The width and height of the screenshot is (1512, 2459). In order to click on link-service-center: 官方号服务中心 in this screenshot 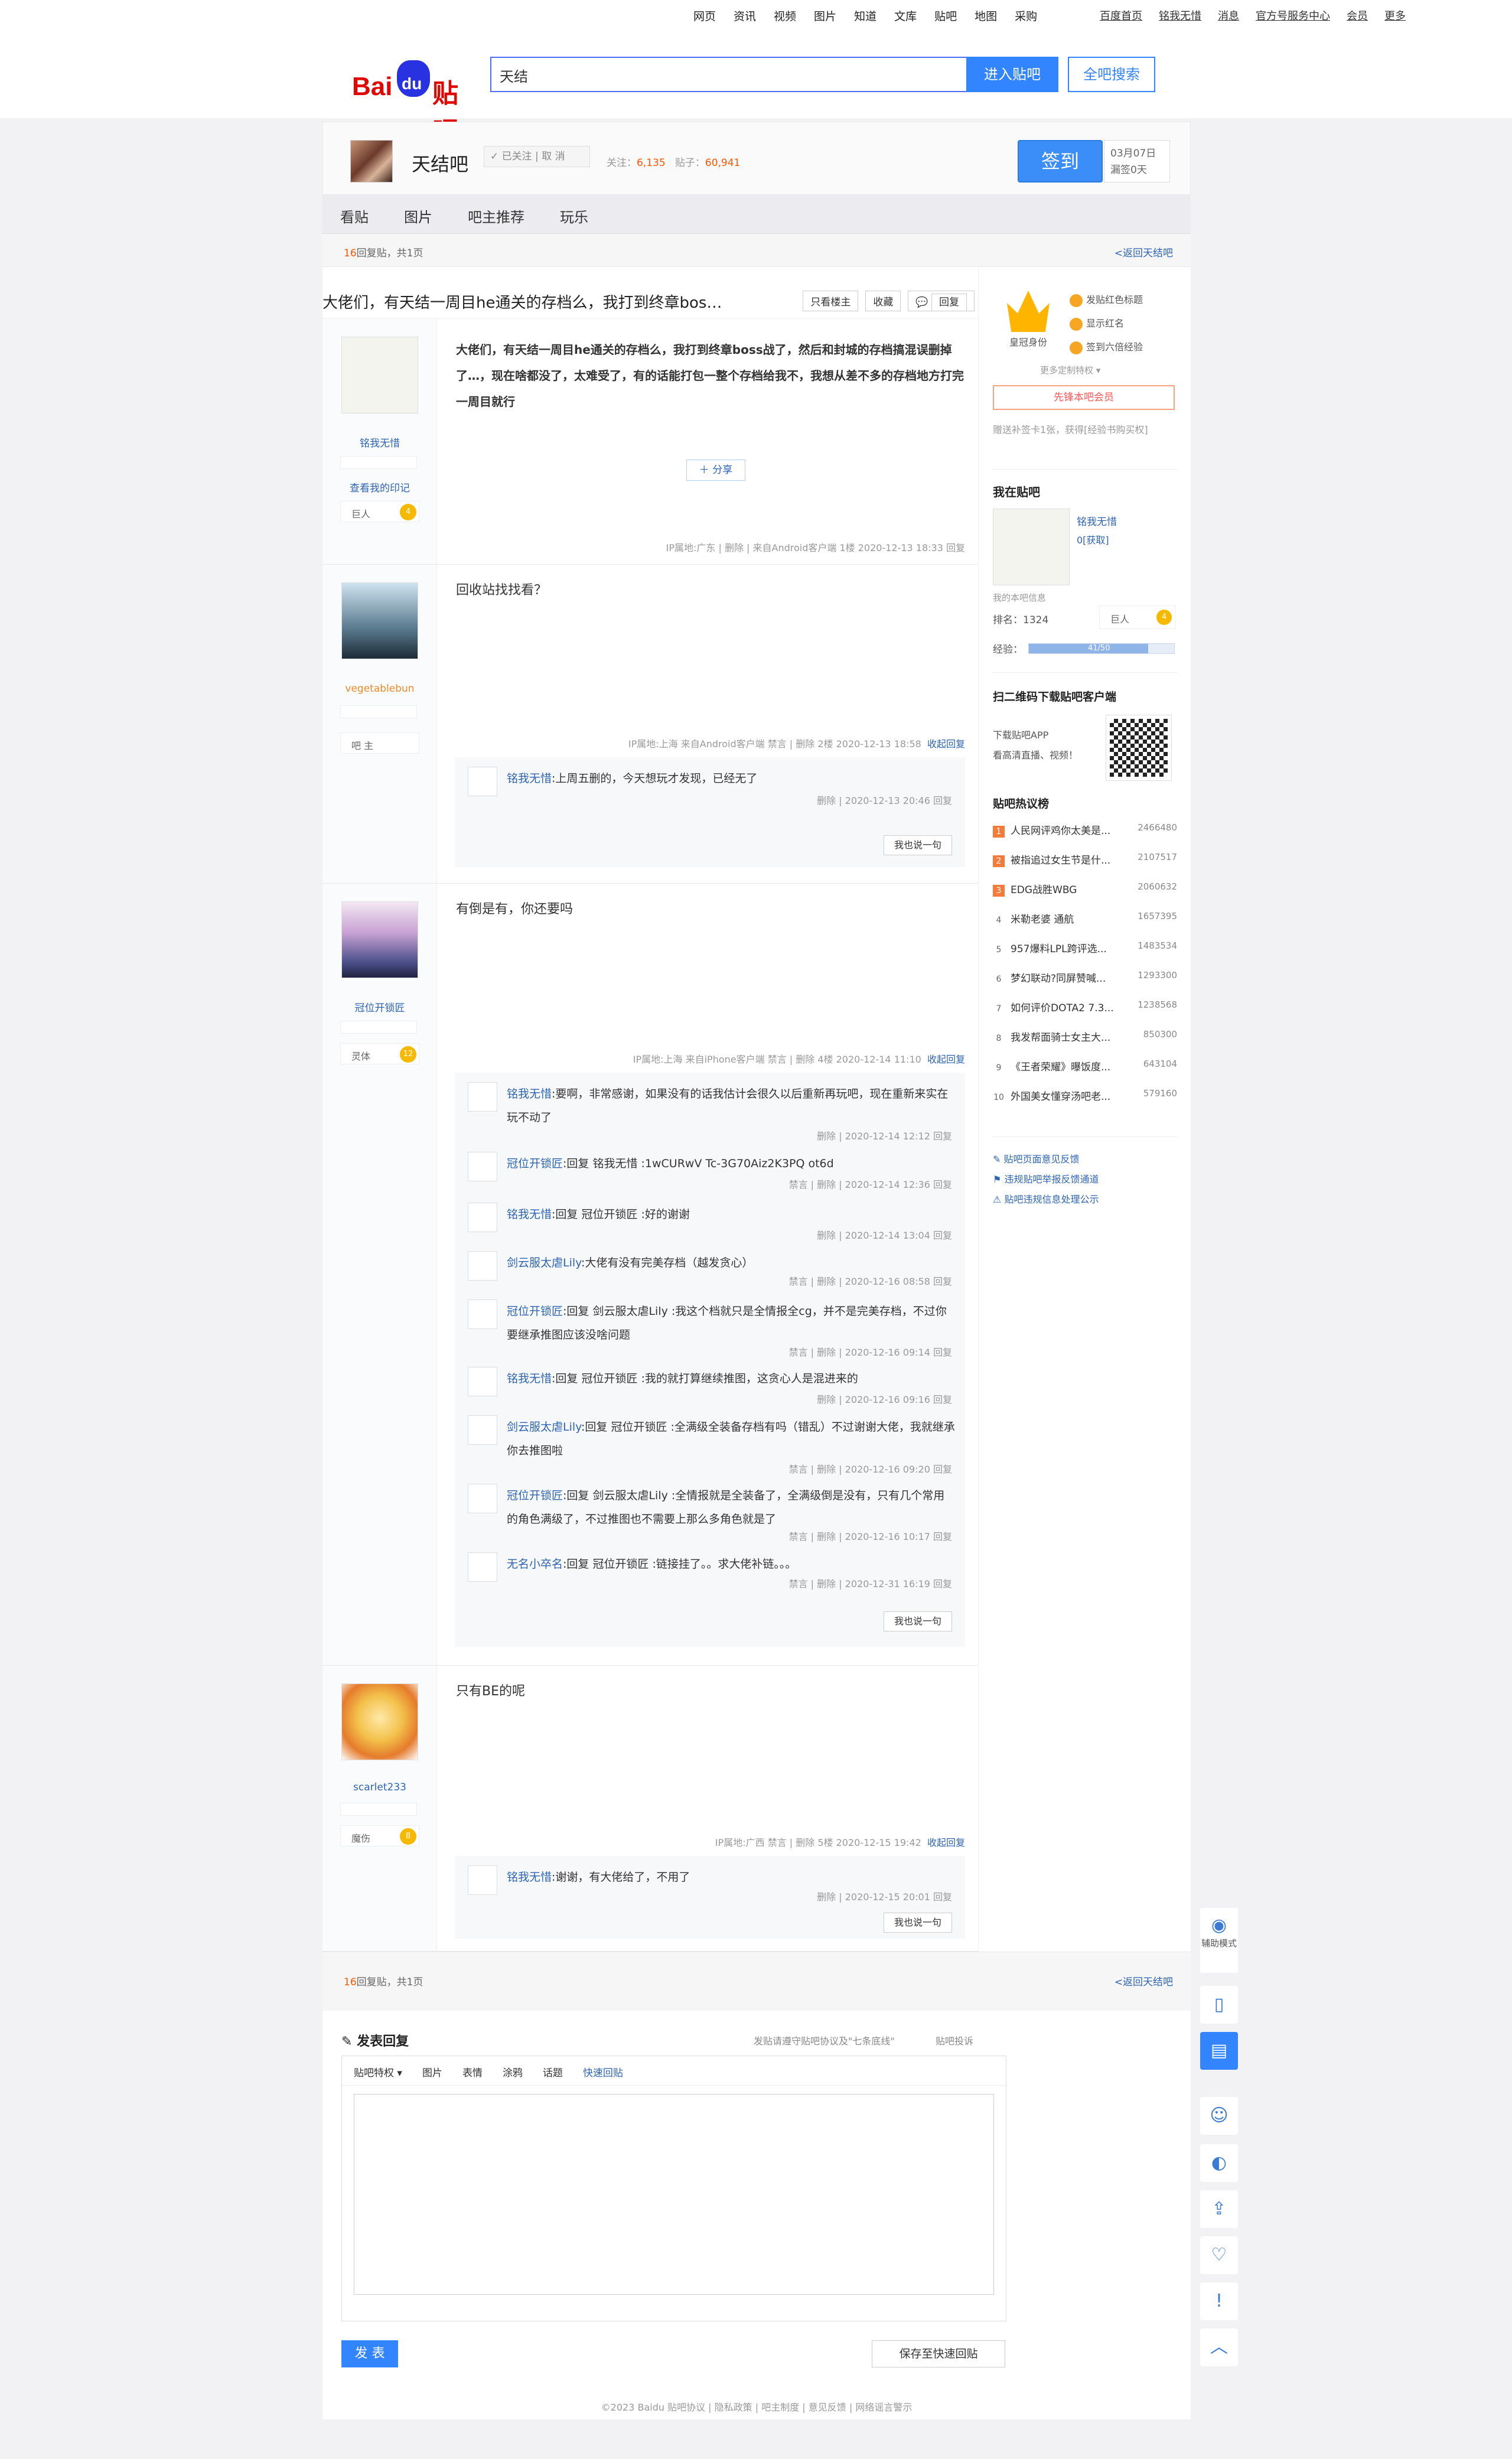, I will do `click(1293, 15)`.